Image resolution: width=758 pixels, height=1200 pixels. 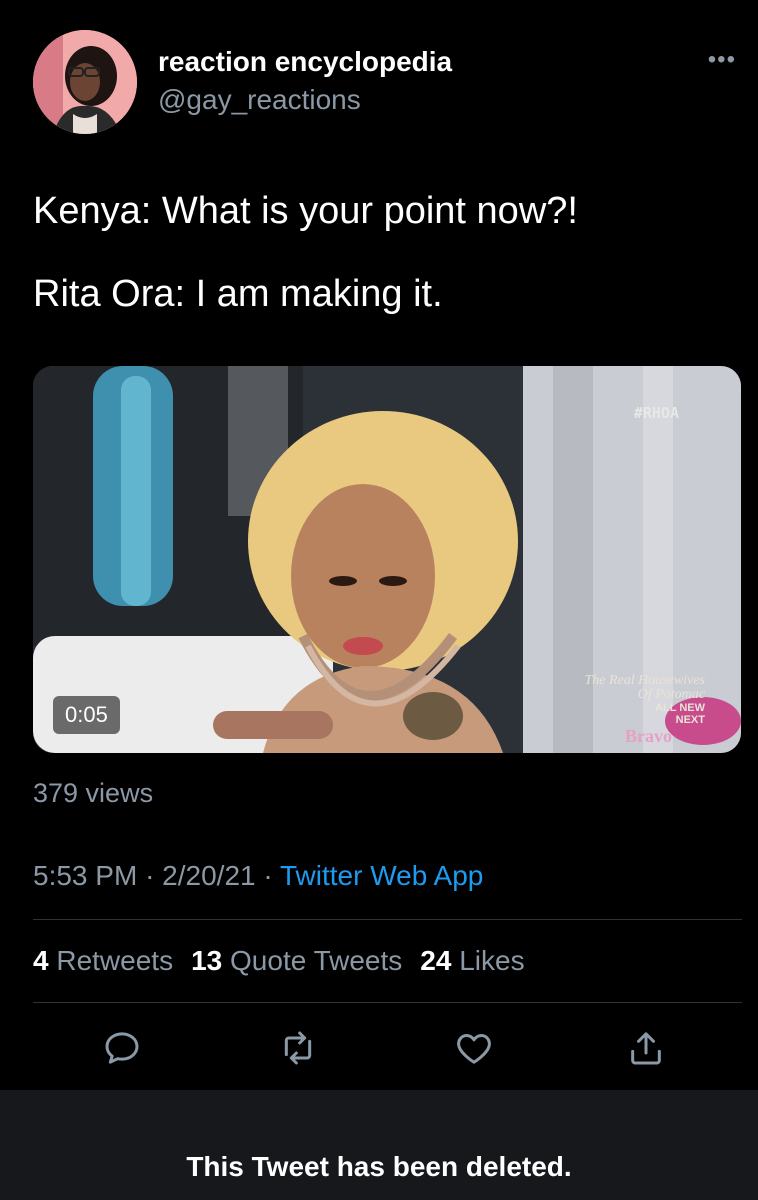 I want to click on tweet-text-line-2: Rita Ora: I am making it., so click(x=238, y=294).